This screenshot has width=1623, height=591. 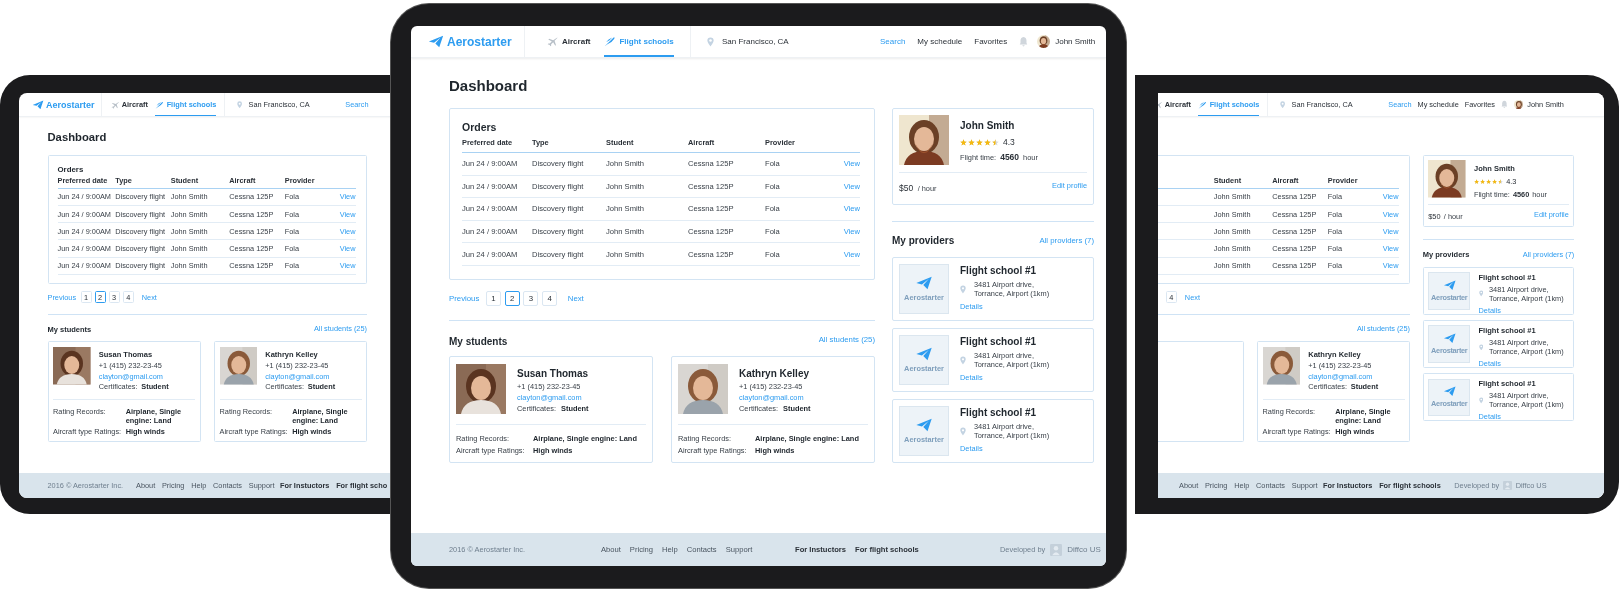 I want to click on copyright-text: 2016 © Aerostarter Inc., so click(x=85, y=486).